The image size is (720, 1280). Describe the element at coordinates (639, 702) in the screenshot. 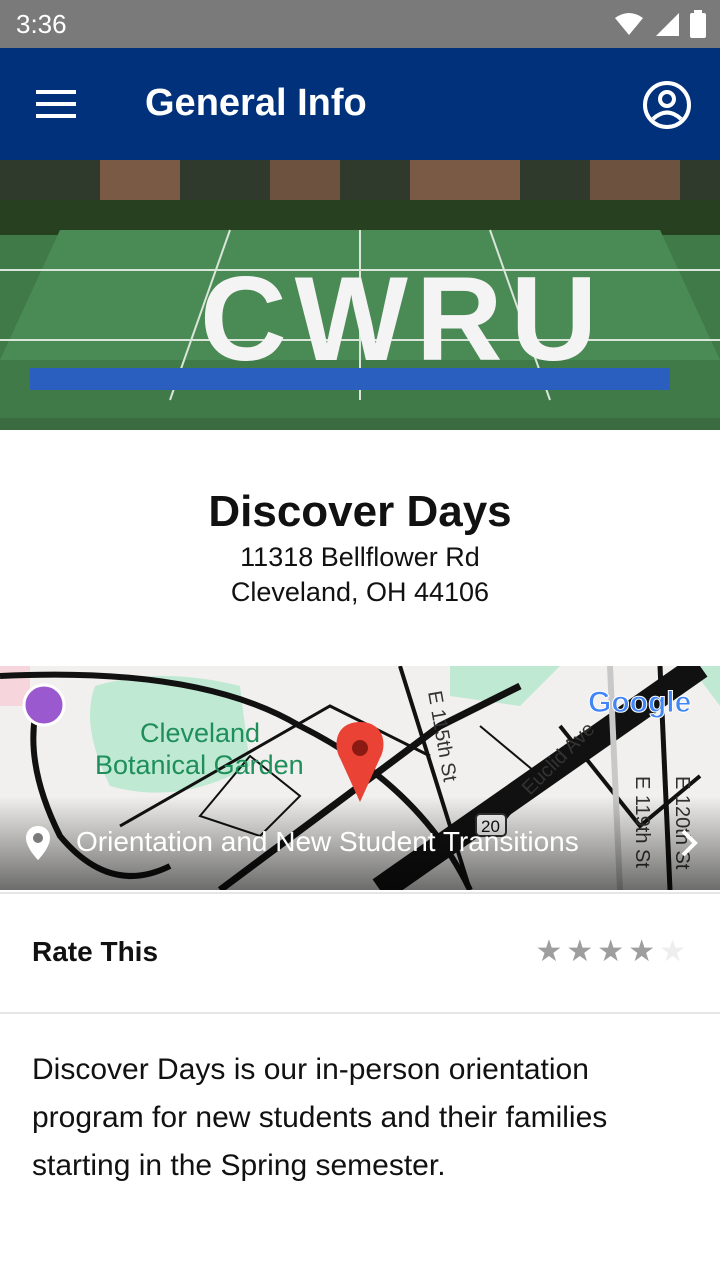

I see `google-logo: Google` at that location.